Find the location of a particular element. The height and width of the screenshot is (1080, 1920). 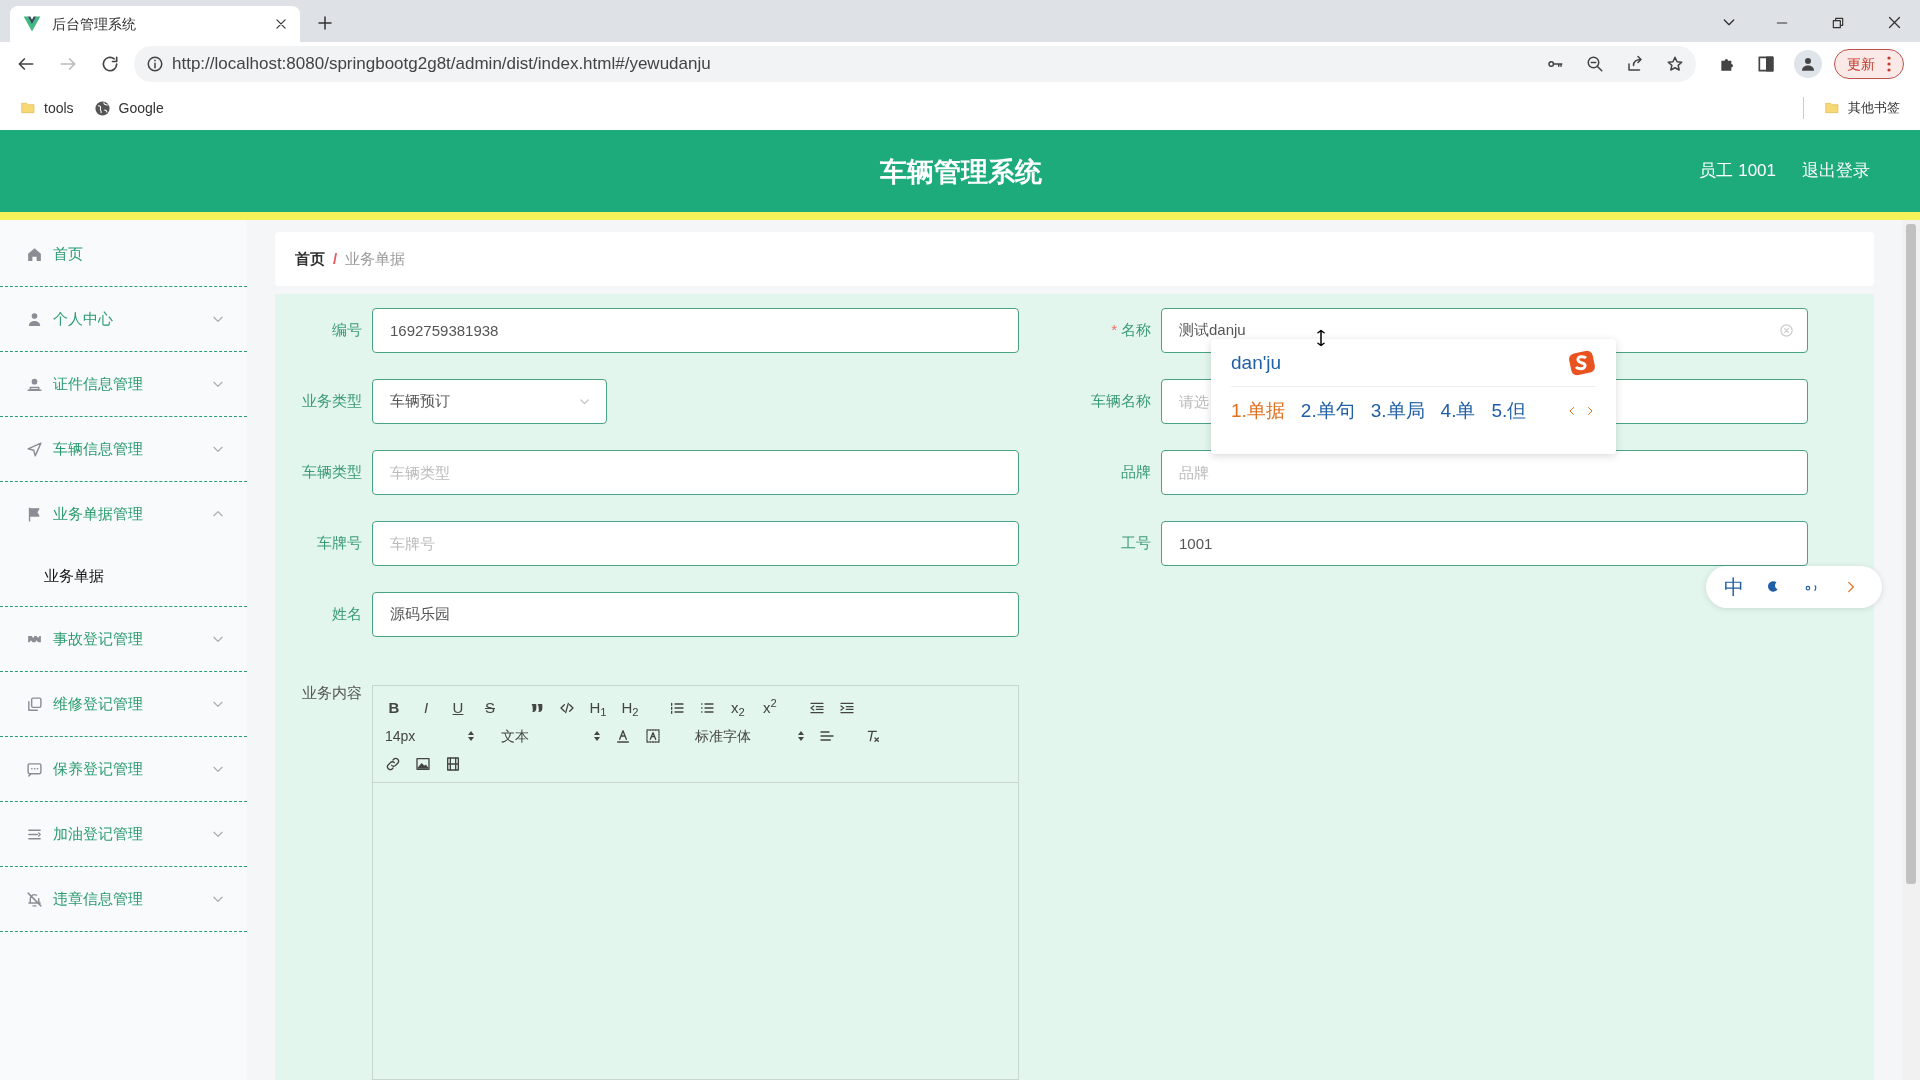

address-bar: http://localhost:8080/springbootg2g8t/admin/dist/index.html#/yewudanju is located at coordinates (915, 64).